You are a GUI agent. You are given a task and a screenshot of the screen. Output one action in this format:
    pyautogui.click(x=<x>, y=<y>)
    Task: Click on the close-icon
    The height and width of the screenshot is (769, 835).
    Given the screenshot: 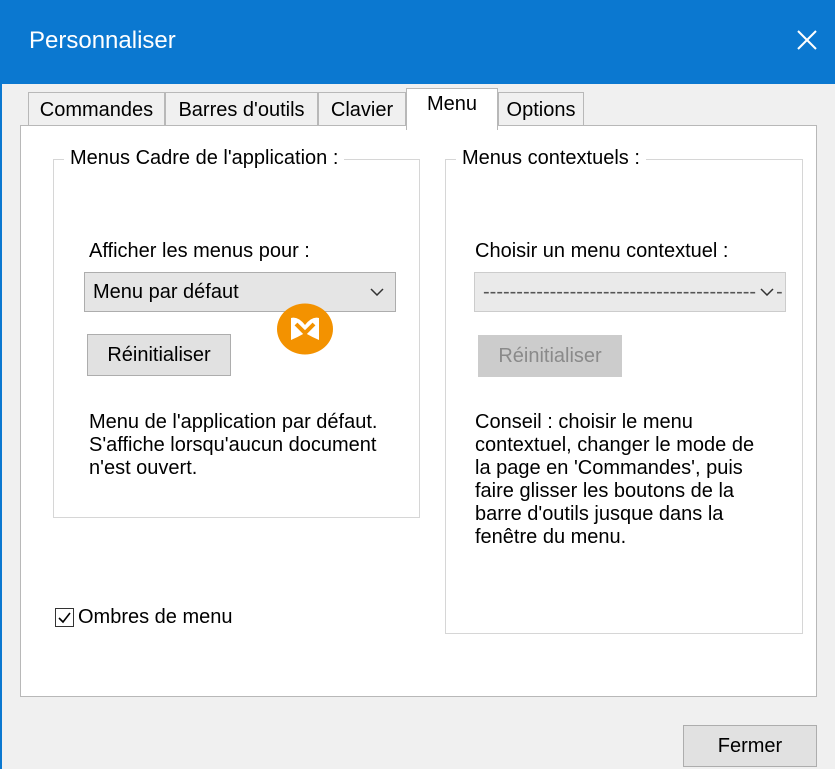 What is the action you would take?
    pyautogui.click(x=807, y=40)
    